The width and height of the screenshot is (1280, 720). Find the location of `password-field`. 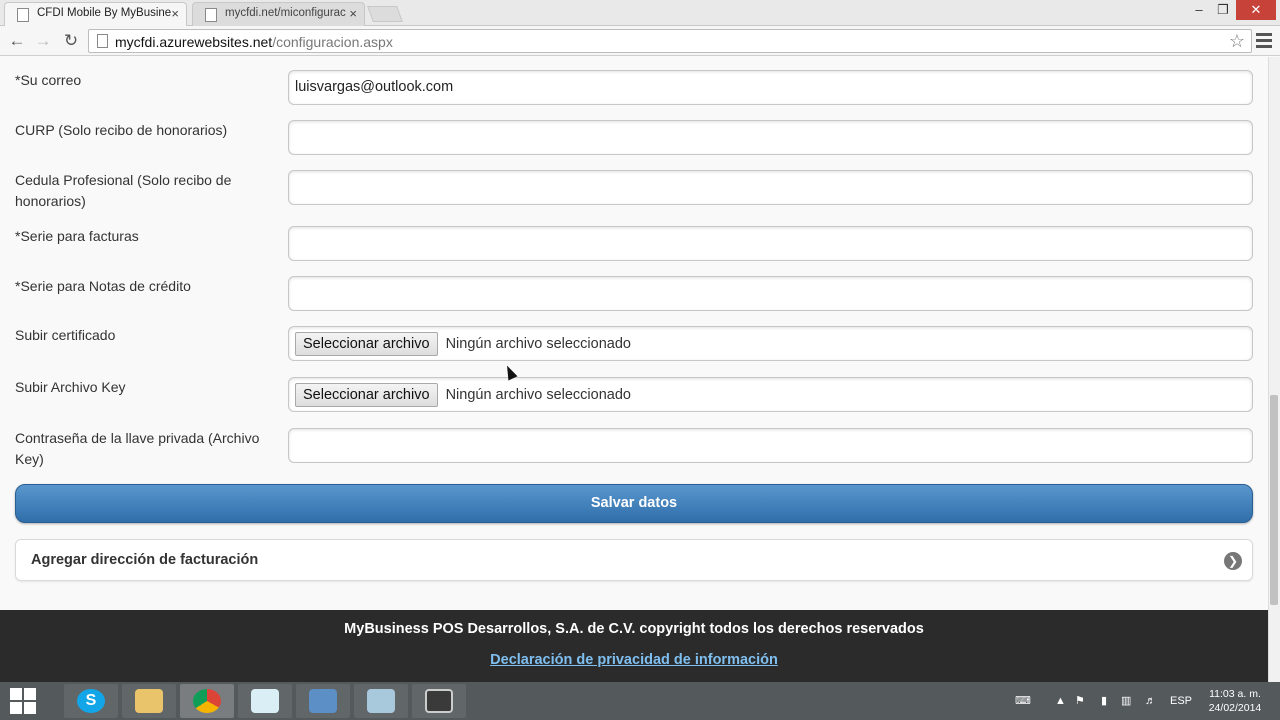

password-field is located at coordinates (770, 445).